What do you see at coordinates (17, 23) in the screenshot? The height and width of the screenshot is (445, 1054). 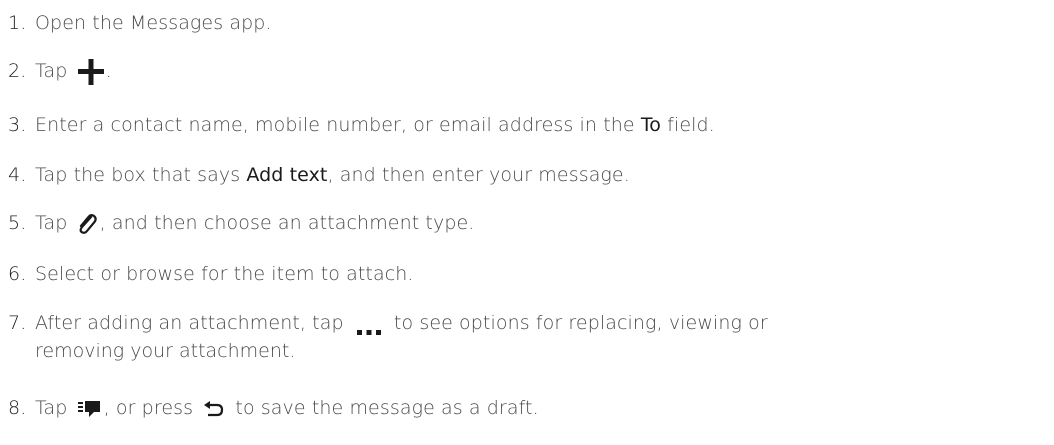 I see `step-number: 1.` at bounding box center [17, 23].